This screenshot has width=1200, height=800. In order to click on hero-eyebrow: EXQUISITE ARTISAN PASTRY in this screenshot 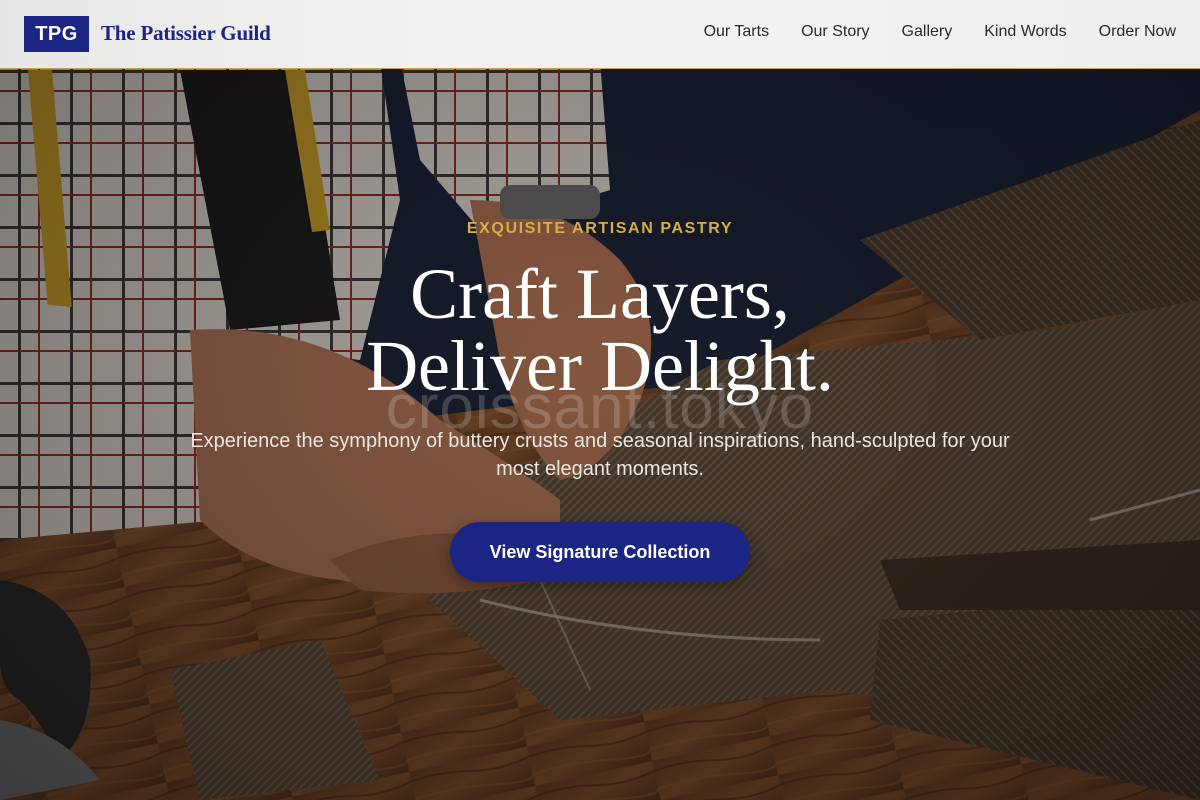, I will do `click(600, 228)`.